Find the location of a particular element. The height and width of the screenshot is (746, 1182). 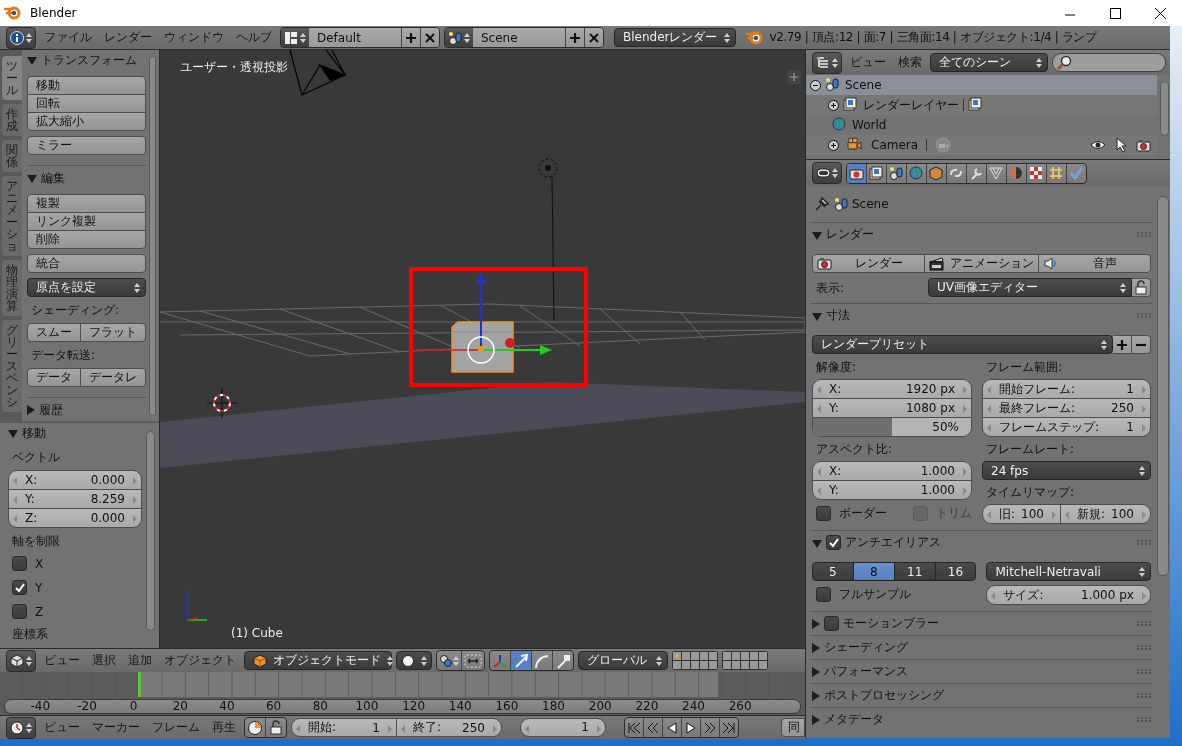

button: アニメーション is located at coordinates (981, 263).